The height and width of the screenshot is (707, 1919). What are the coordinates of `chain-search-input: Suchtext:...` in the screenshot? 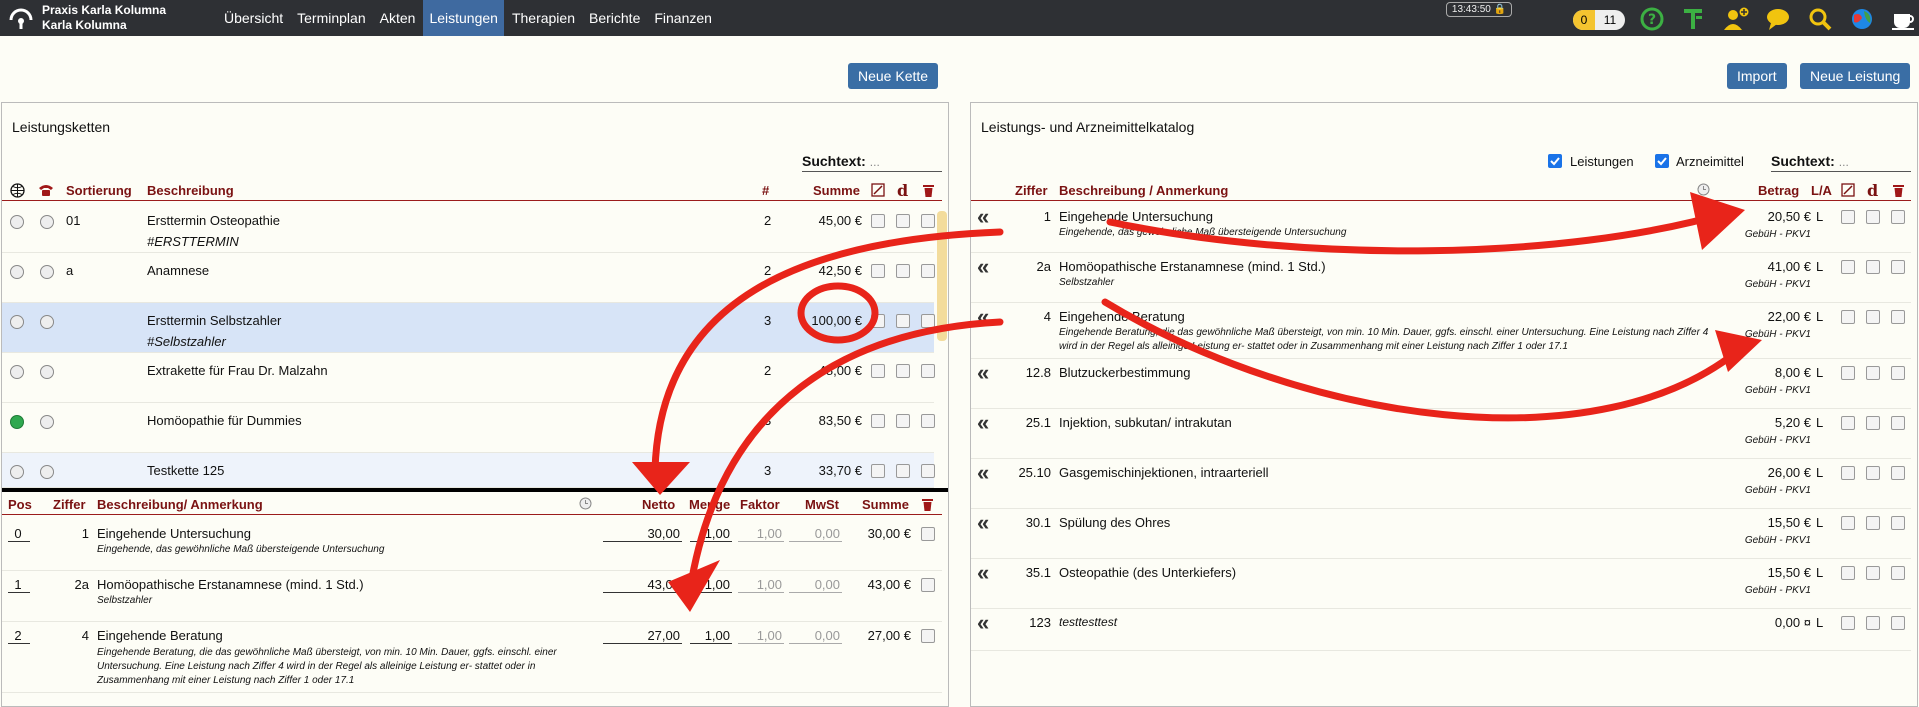 It's located at (872, 162).